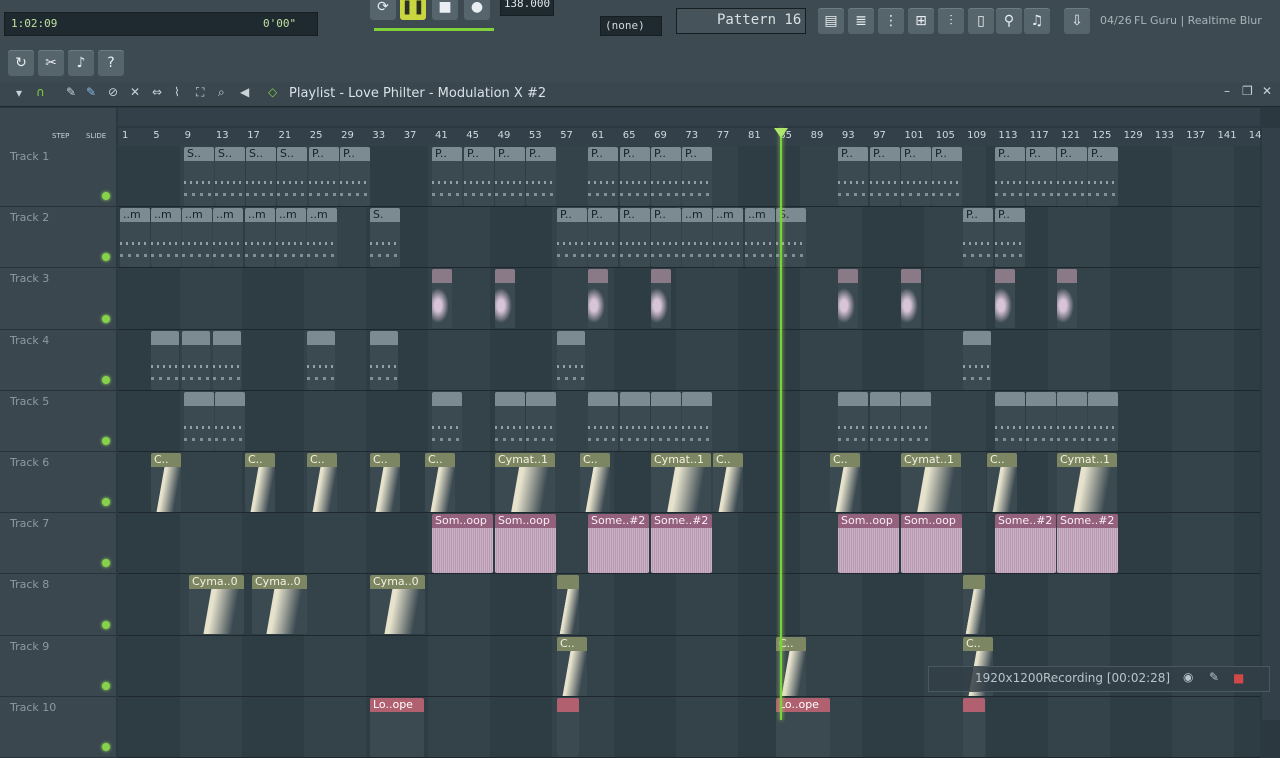  What do you see at coordinates (244, 92) in the screenshot?
I see `speaker-icon: ◀` at bounding box center [244, 92].